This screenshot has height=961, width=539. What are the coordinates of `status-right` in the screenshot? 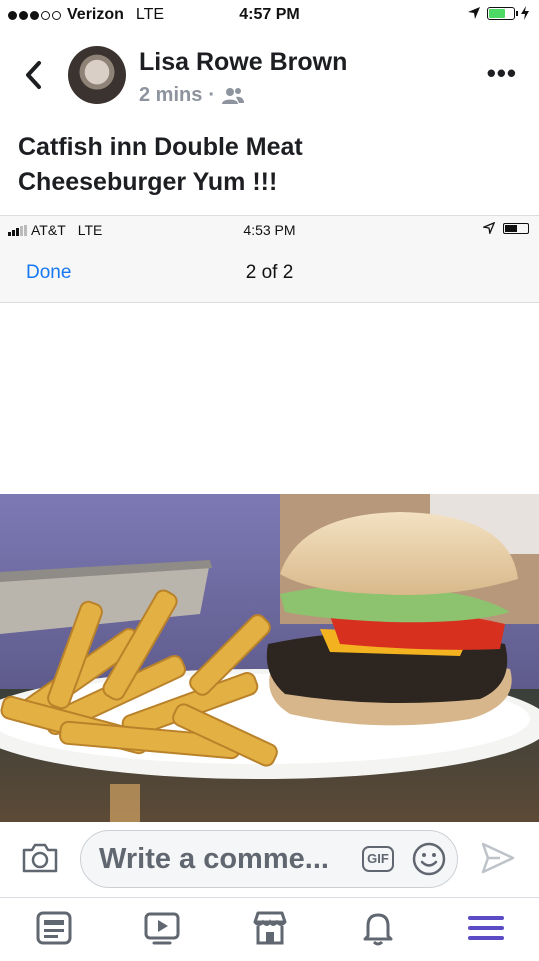 It's located at (498, 13).